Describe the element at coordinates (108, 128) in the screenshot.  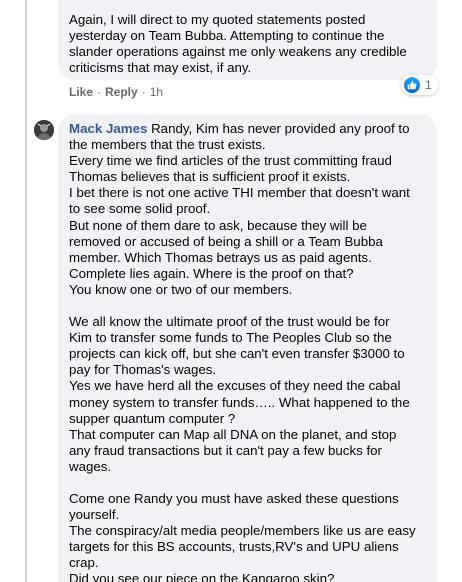
I see `comment-author-name: Mack James` at that location.